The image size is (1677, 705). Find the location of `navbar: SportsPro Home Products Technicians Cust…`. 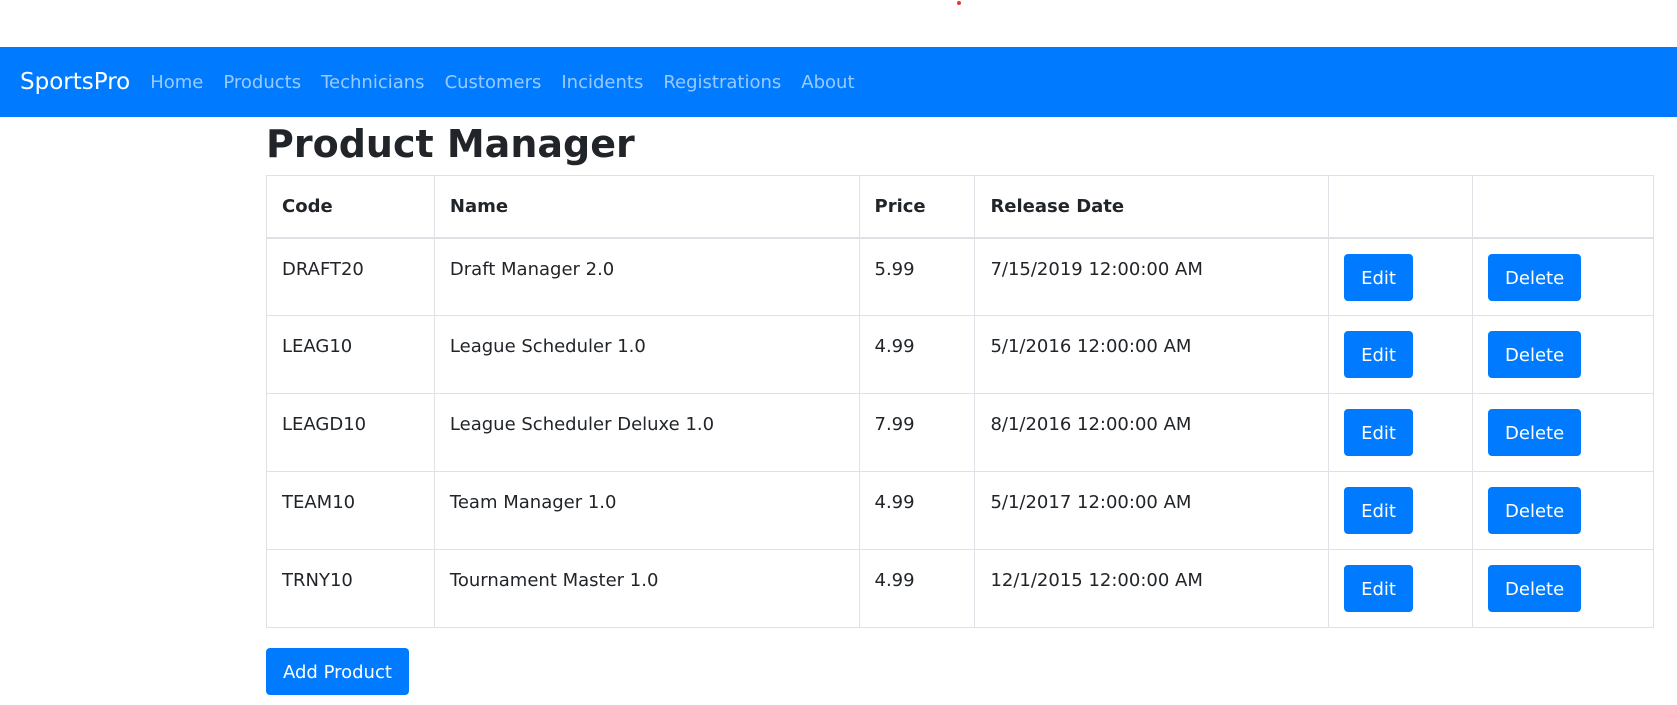

navbar: SportsPro Home Products Technicians Cust… is located at coordinates (838, 82).